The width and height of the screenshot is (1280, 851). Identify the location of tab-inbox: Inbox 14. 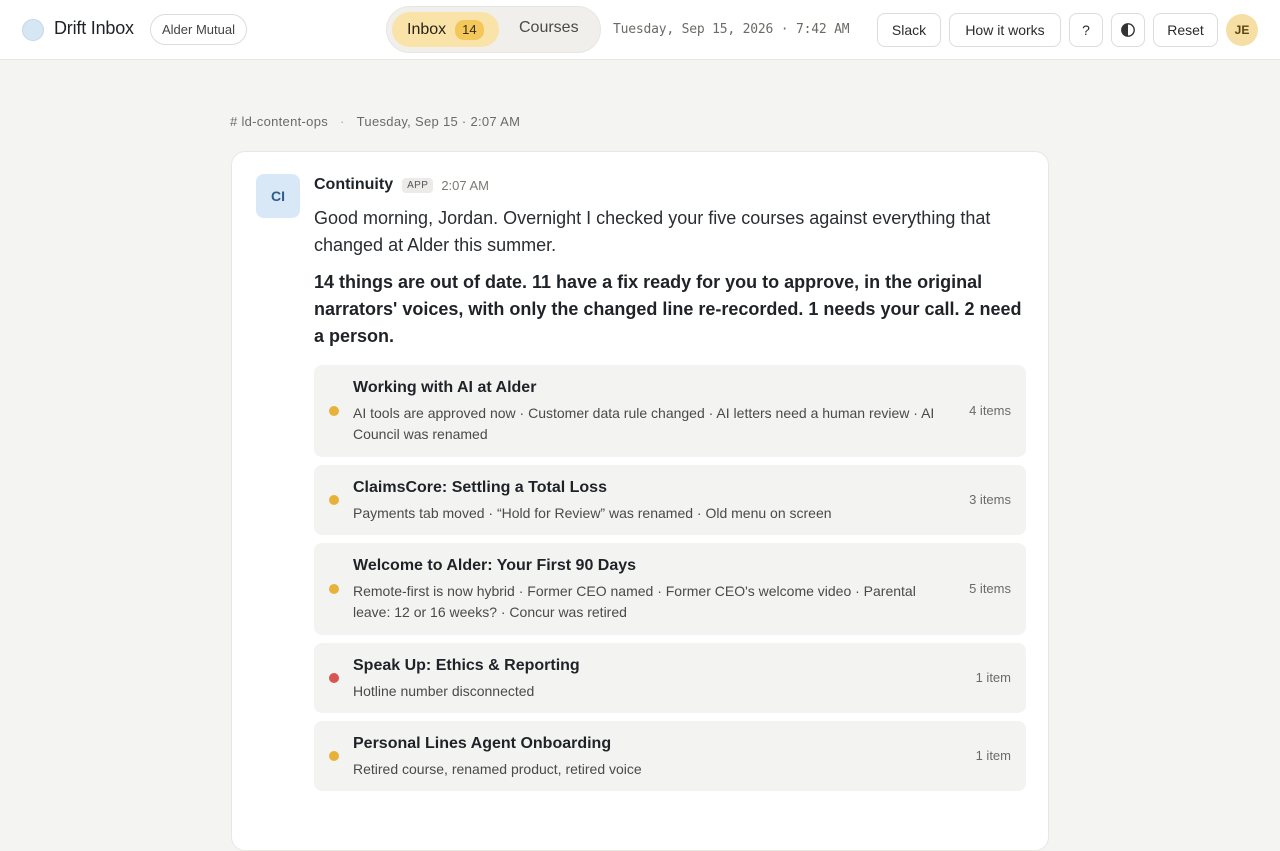
(445, 29).